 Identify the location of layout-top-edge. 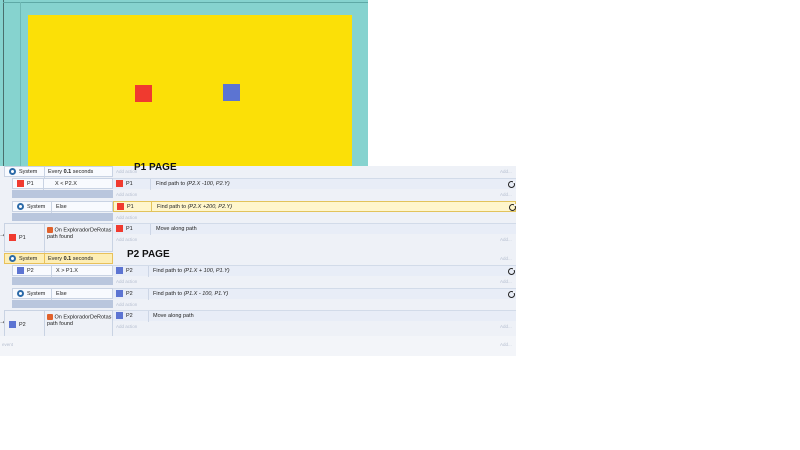
(185, 2).